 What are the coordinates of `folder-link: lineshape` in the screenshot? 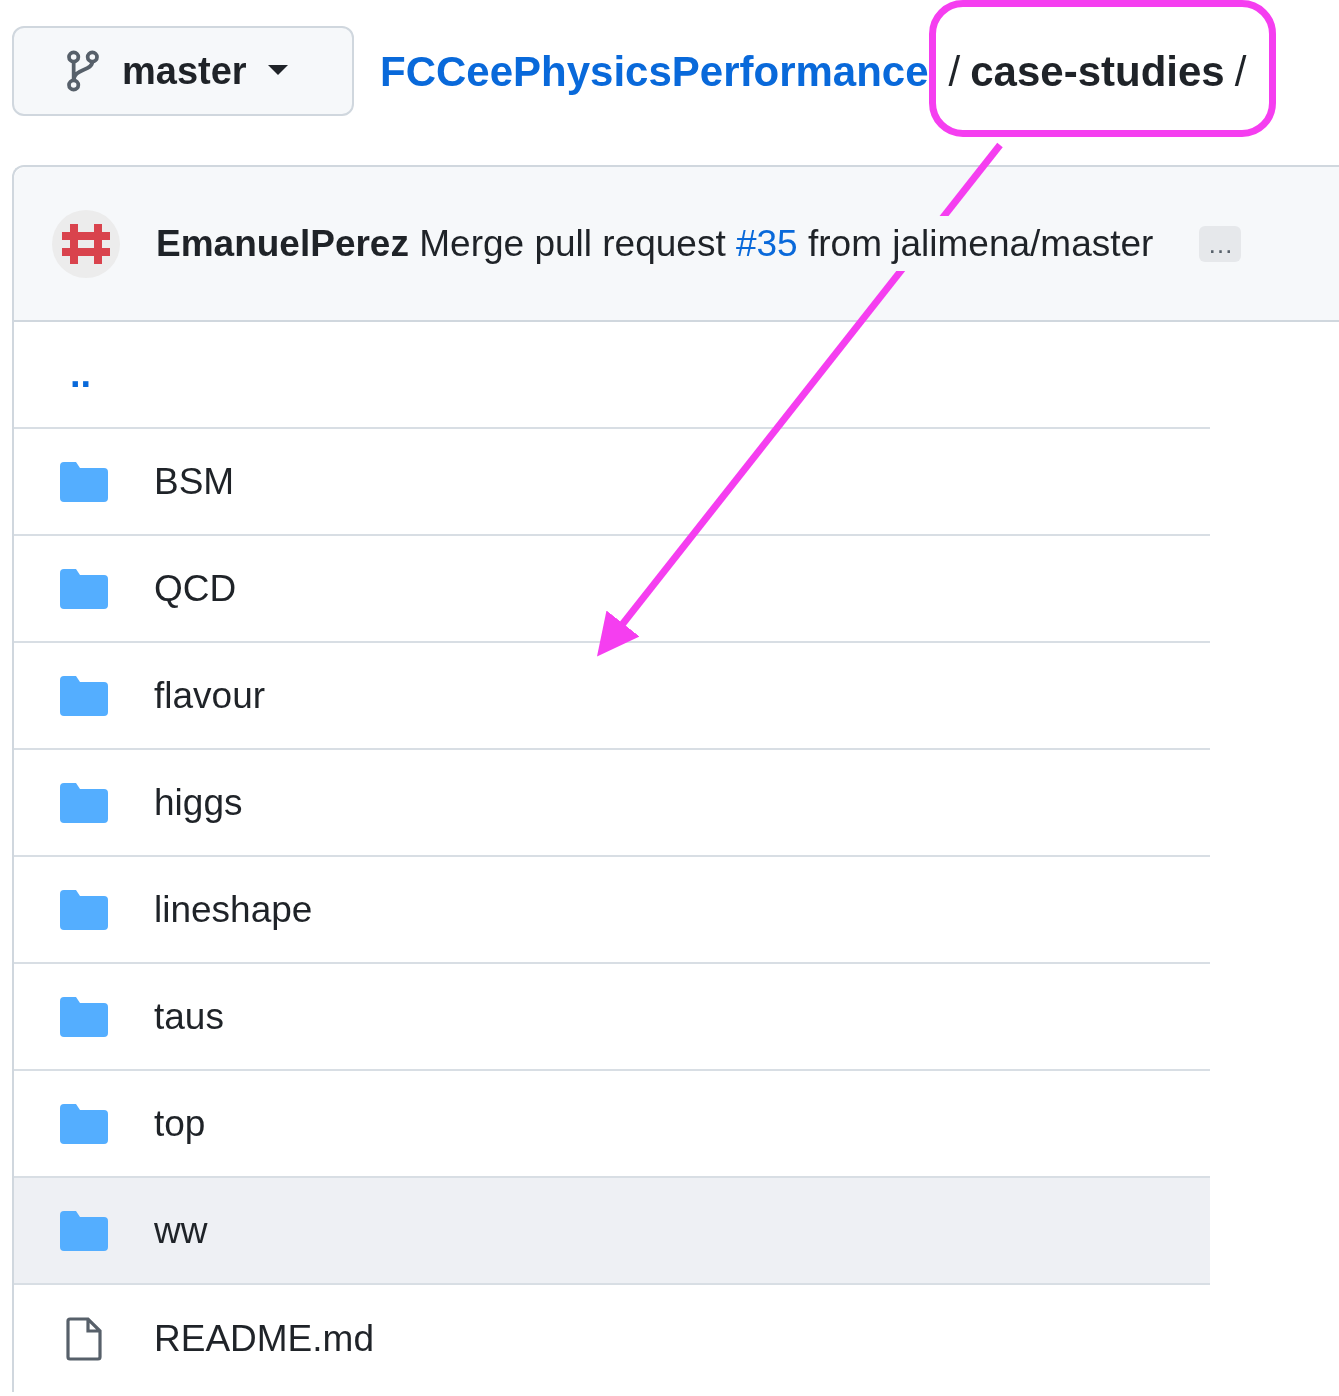 It's located at (233, 909).